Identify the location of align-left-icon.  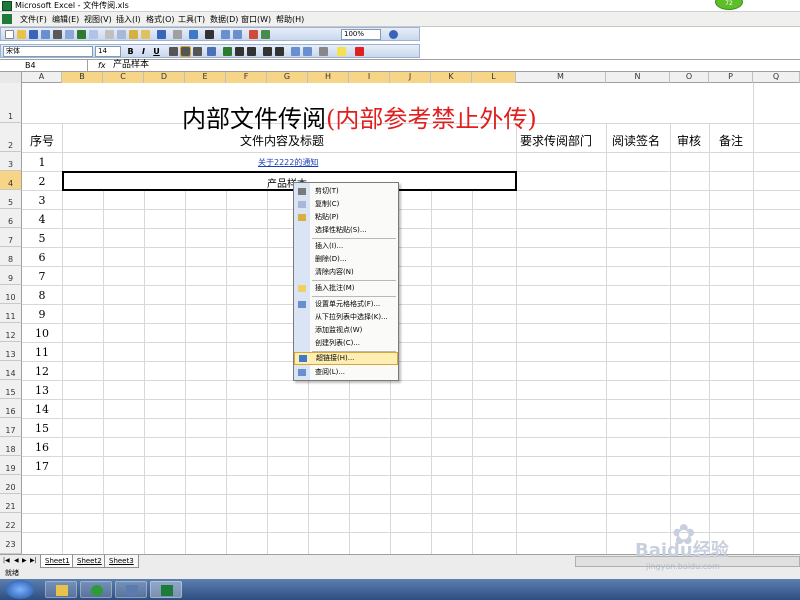
(173, 51).